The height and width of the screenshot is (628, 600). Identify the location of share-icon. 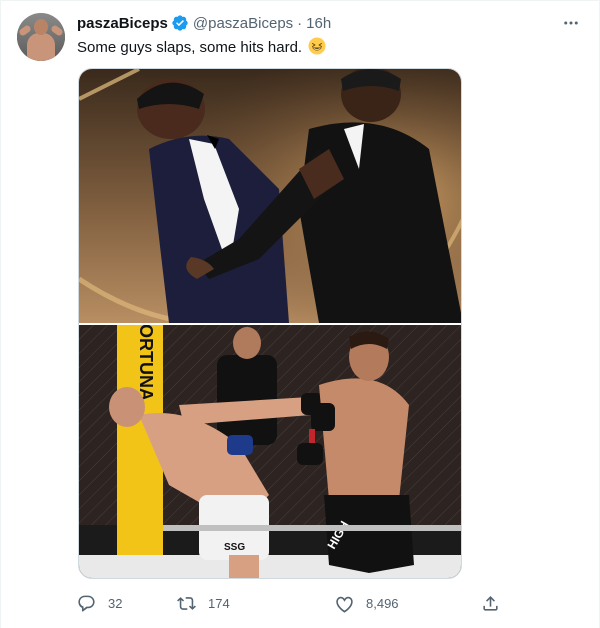
(490, 603).